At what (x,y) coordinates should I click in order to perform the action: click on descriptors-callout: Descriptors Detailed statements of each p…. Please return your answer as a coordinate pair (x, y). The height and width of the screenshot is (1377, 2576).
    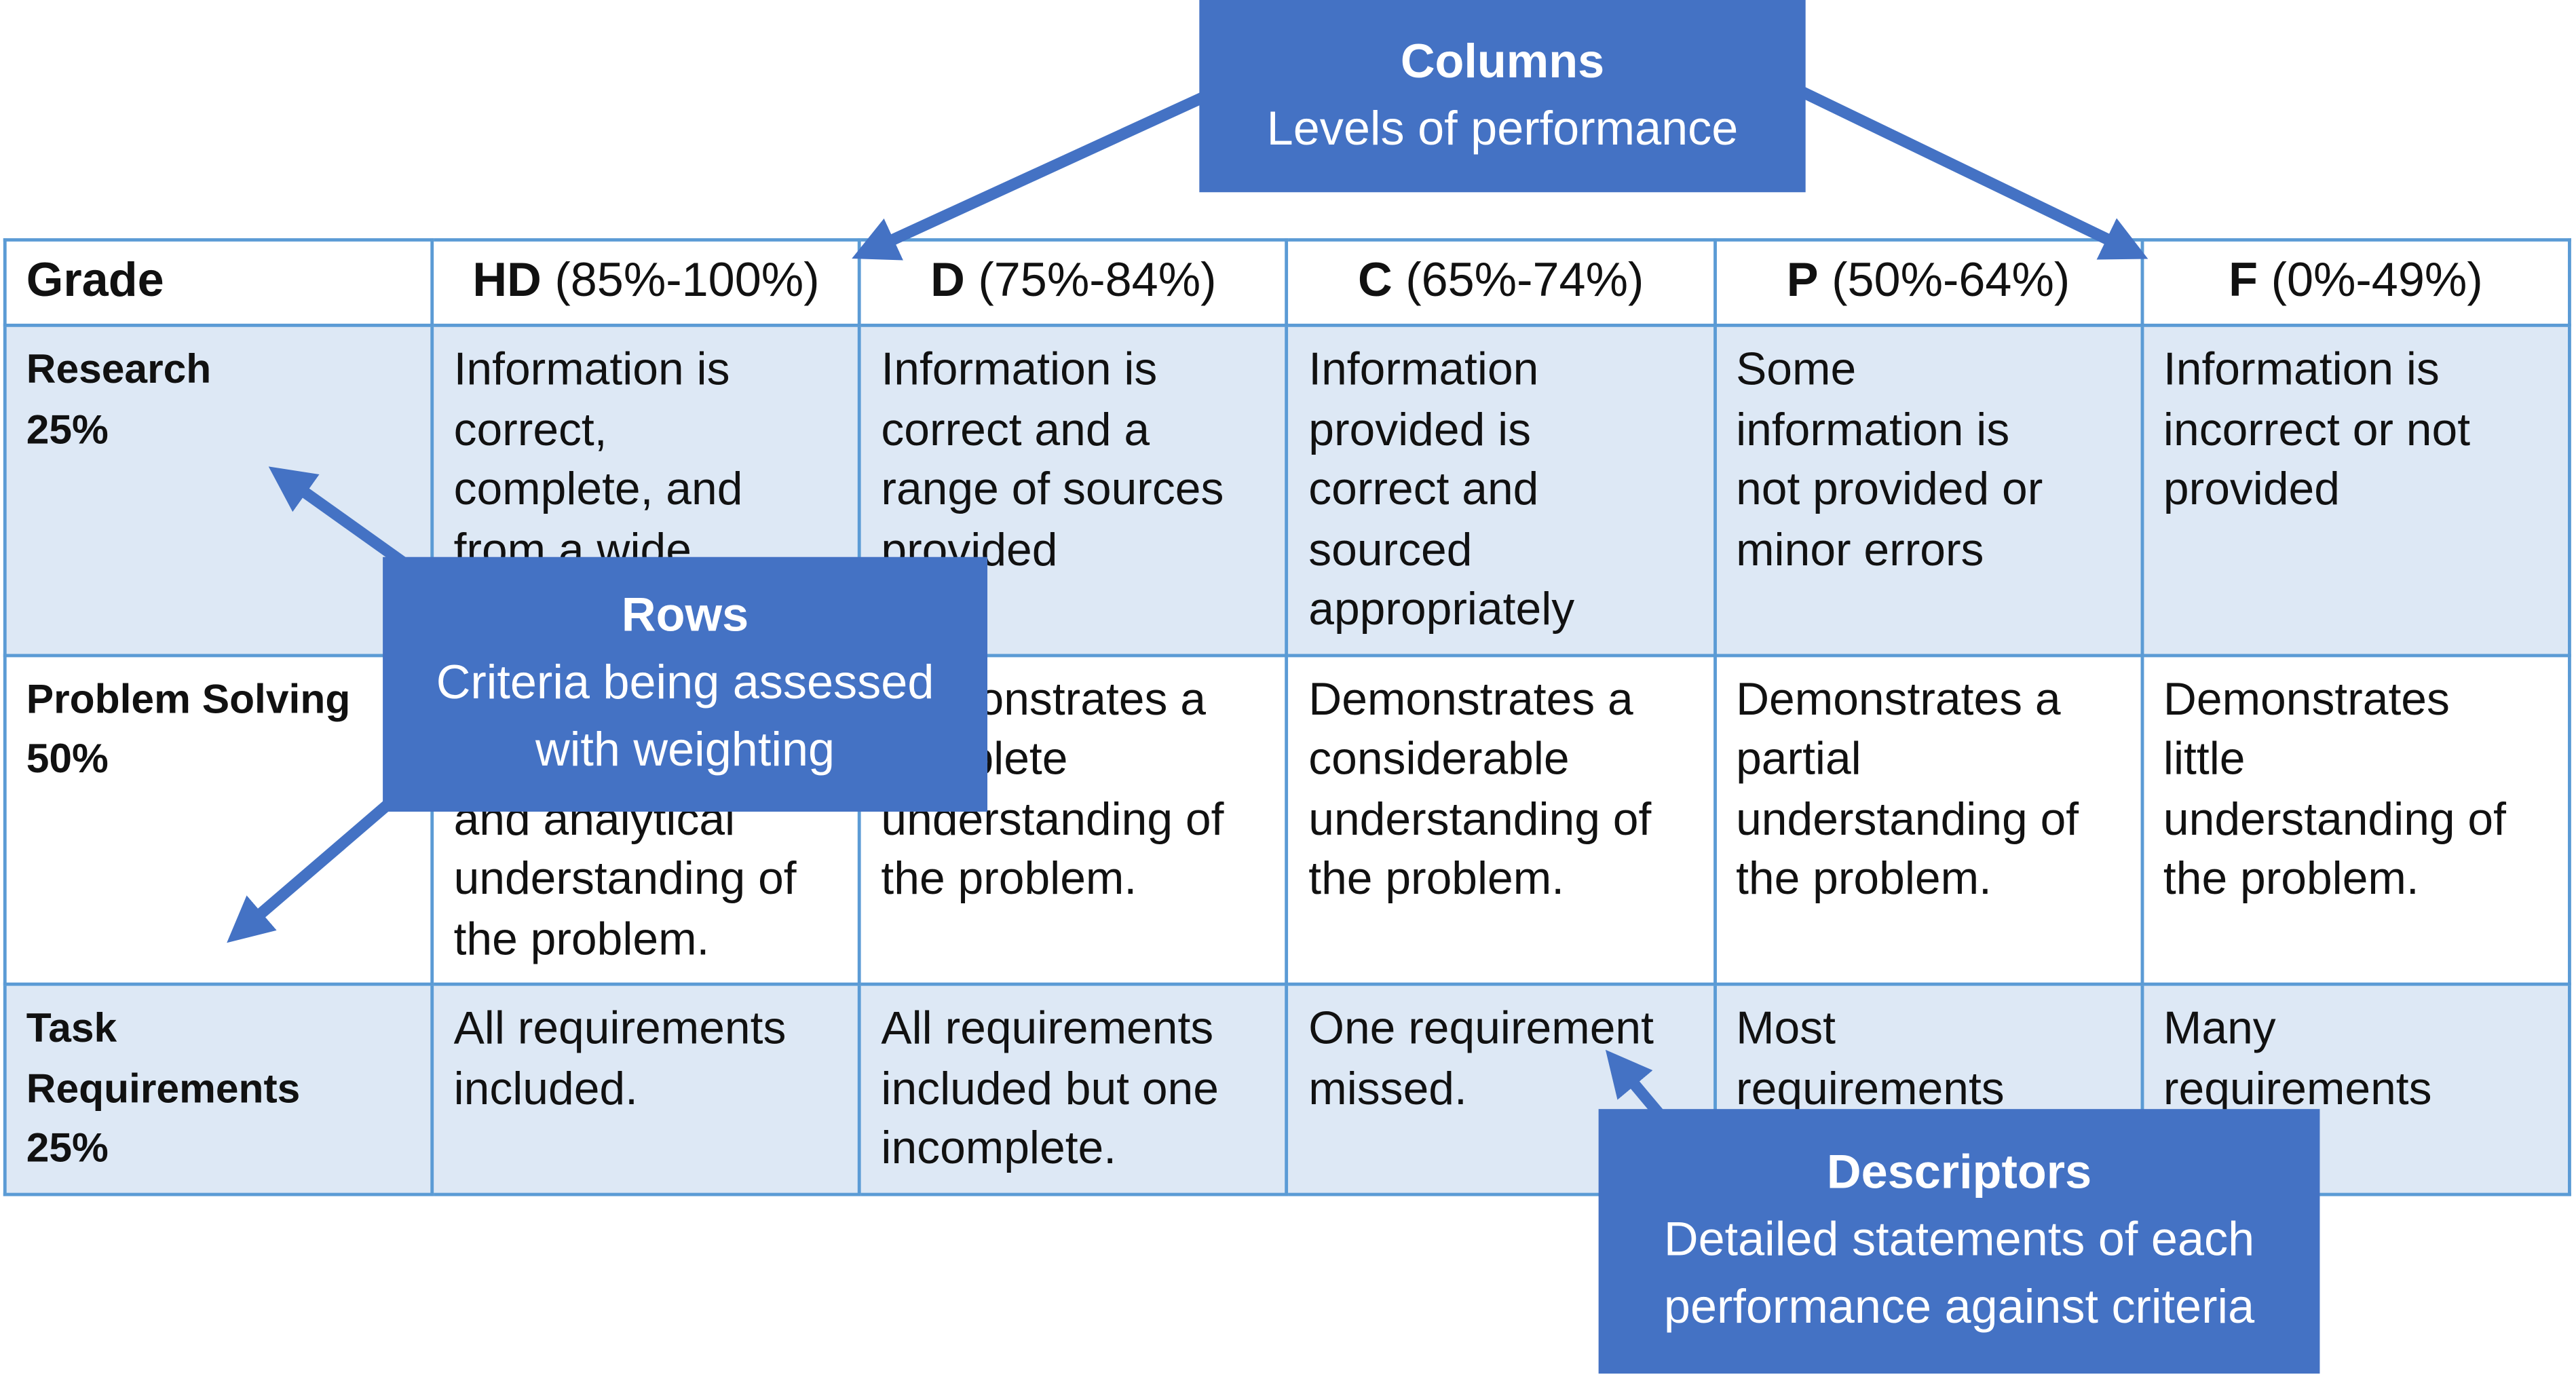
    Looking at the image, I should click on (1959, 1241).